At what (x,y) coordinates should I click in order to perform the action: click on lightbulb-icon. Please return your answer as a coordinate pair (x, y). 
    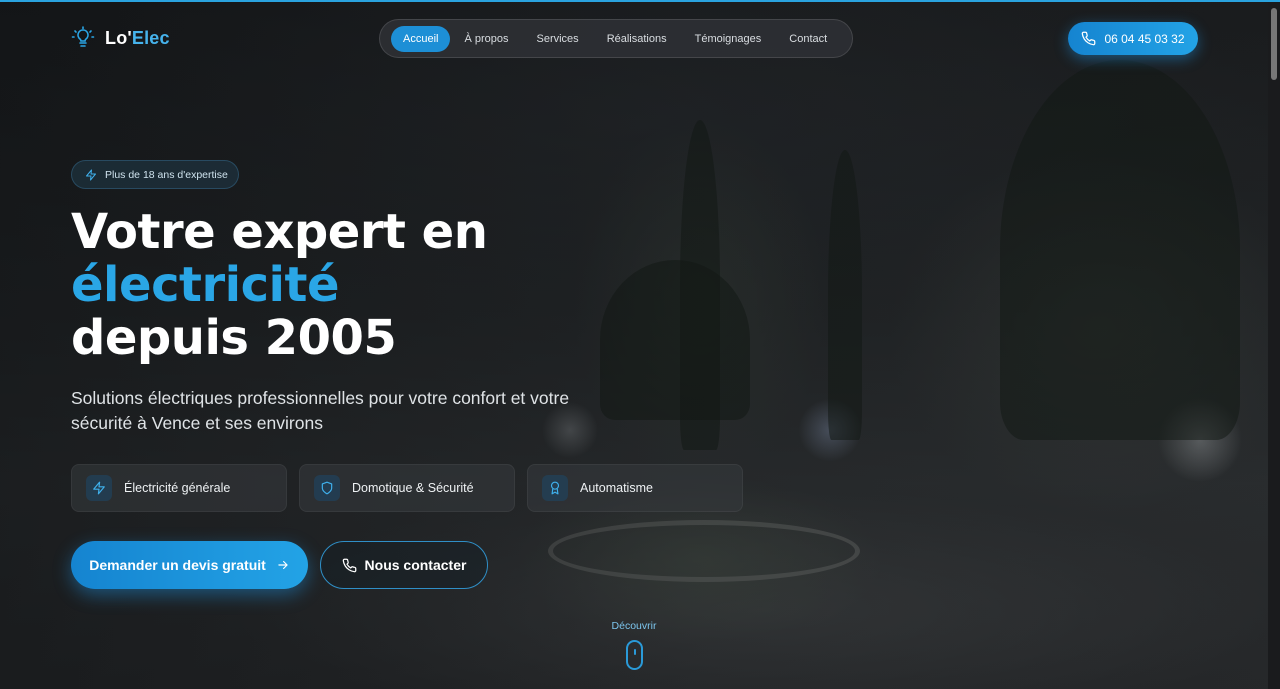
    Looking at the image, I should click on (83, 36).